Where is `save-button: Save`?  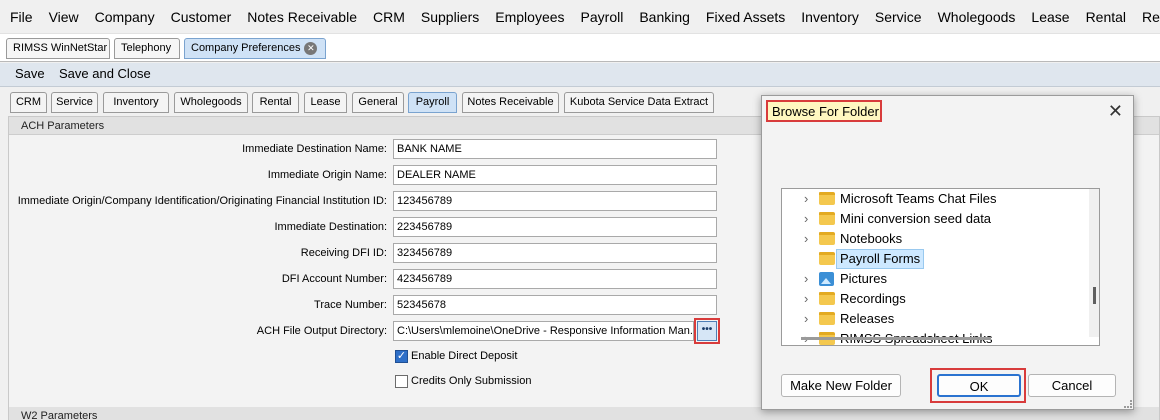 save-button: Save is located at coordinates (30, 74).